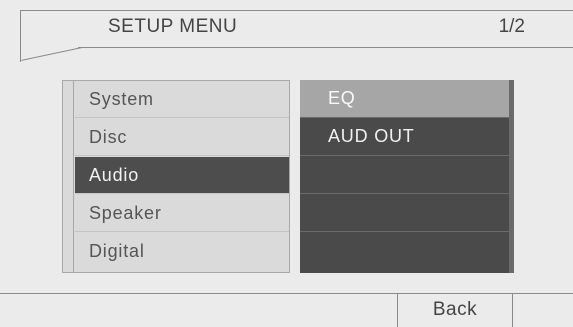 The height and width of the screenshot is (327, 573). I want to click on menu-gutter, so click(73, 176).